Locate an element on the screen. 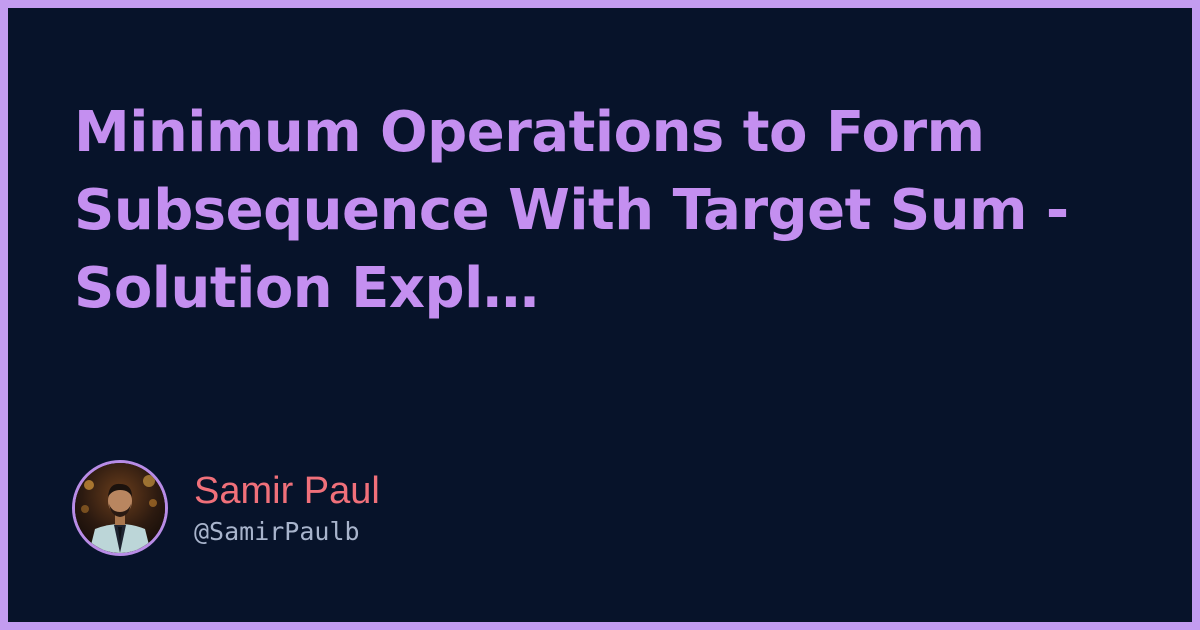 The height and width of the screenshot is (630, 1200). author-name: Samir Paul is located at coordinates (287, 491).